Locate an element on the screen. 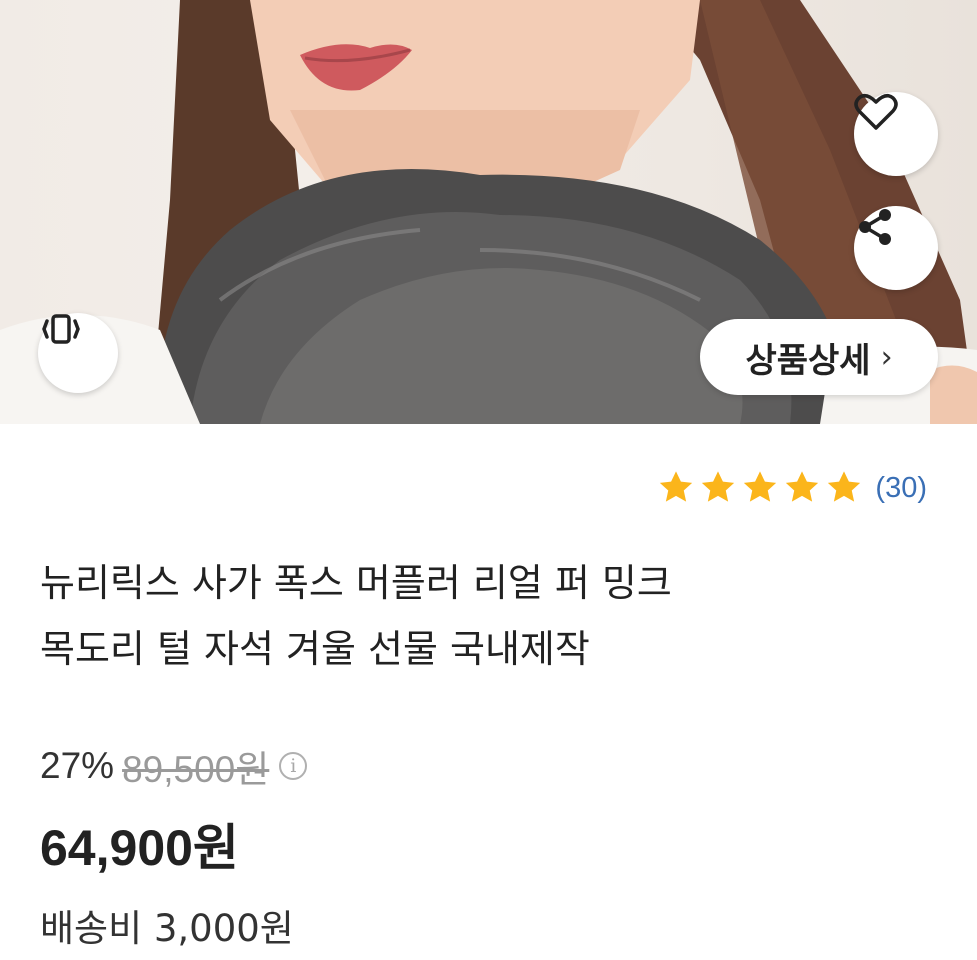  wish-button is located at coordinates (896, 134).